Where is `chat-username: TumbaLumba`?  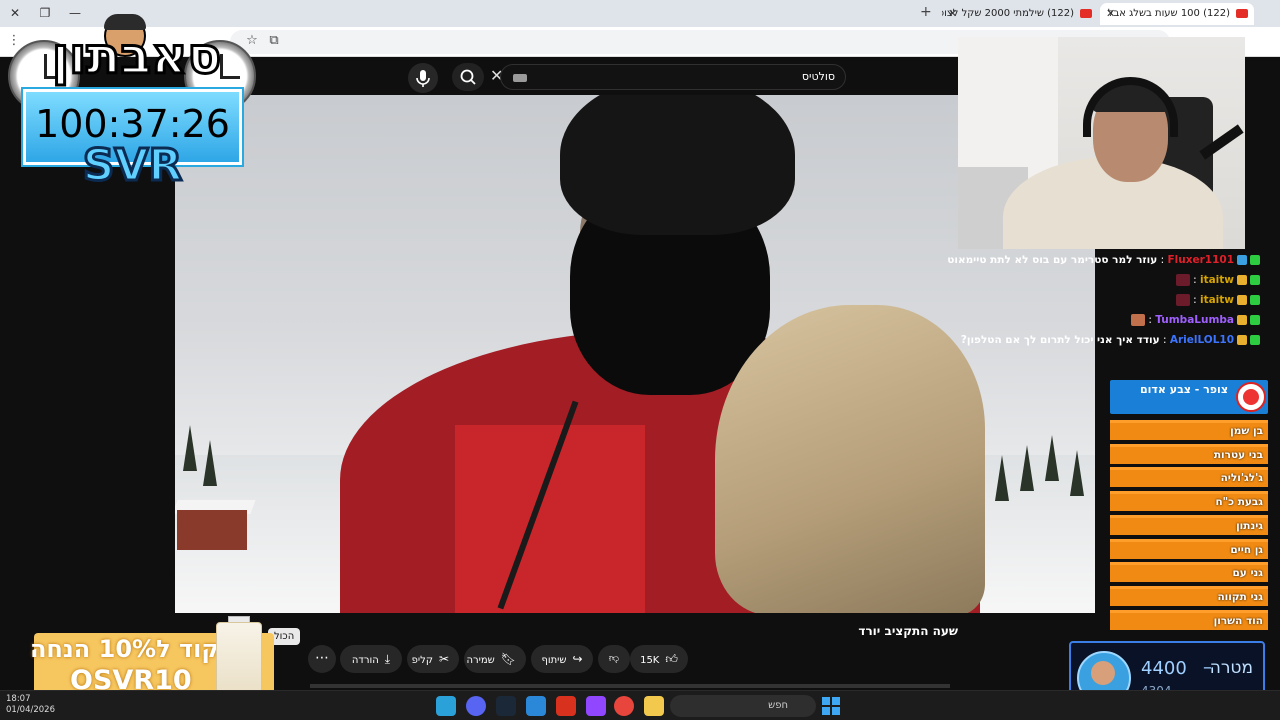 chat-username: TumbaLumba is located at coordinates (1194, 320).